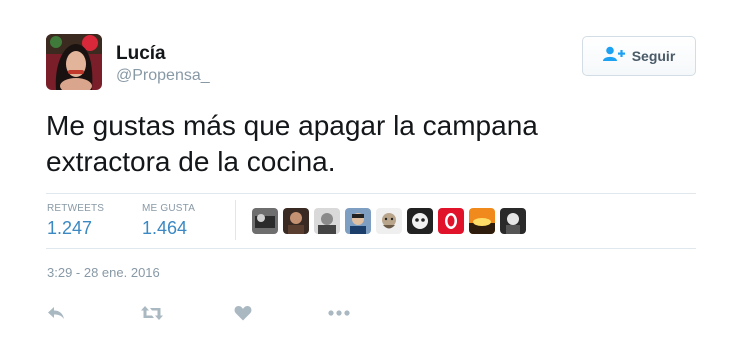 This screenshot has width=743, height=361. Describe the element at coordinates (243, 313) in the screenshot. I see `like-icon` at that location.